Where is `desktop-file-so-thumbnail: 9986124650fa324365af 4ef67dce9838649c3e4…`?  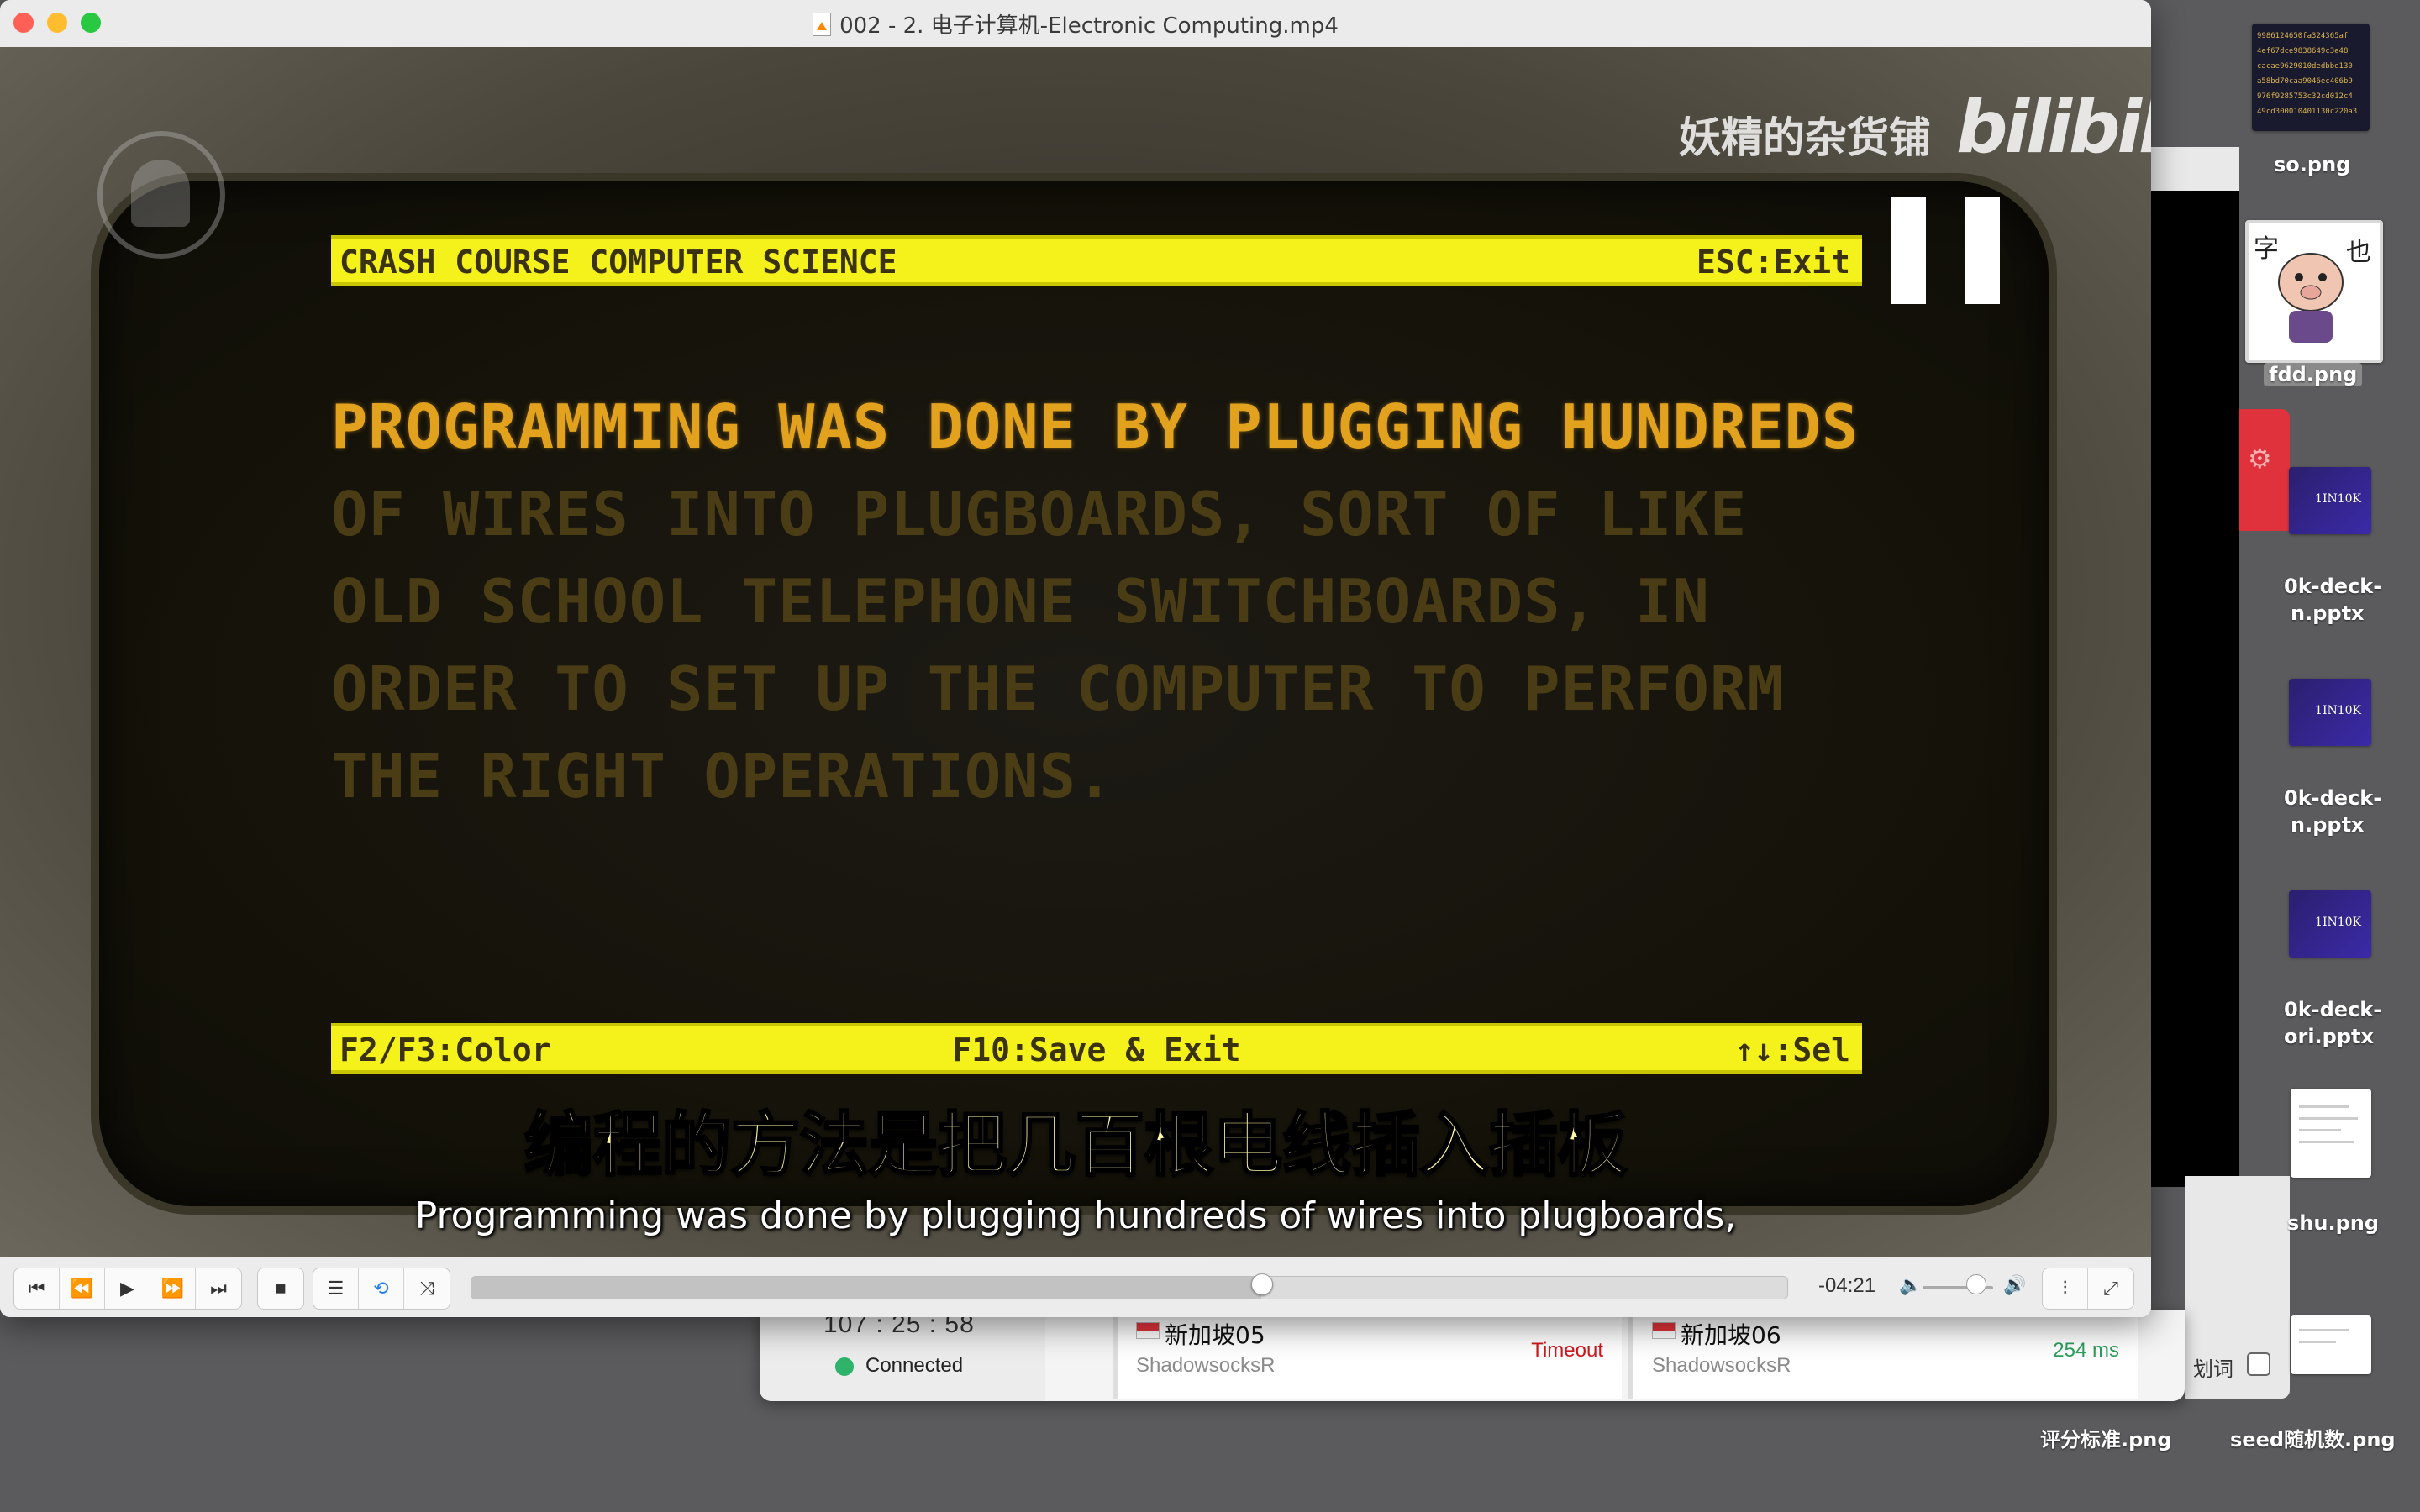
desktop-file-so-thumbnail: 9986124650fa324365af 4ef67dce9838649c3e4… is located at coordinates (2311, 77).